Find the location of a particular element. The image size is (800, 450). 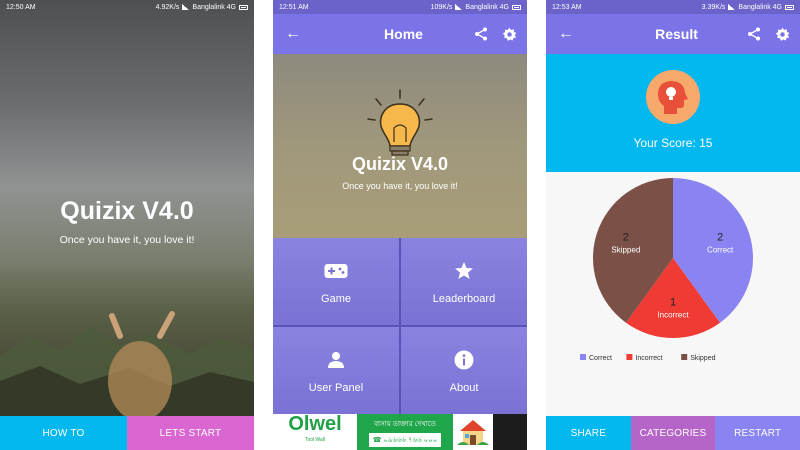

legend-label-incorrect: Incorrect is located at coordinates (648, 358).